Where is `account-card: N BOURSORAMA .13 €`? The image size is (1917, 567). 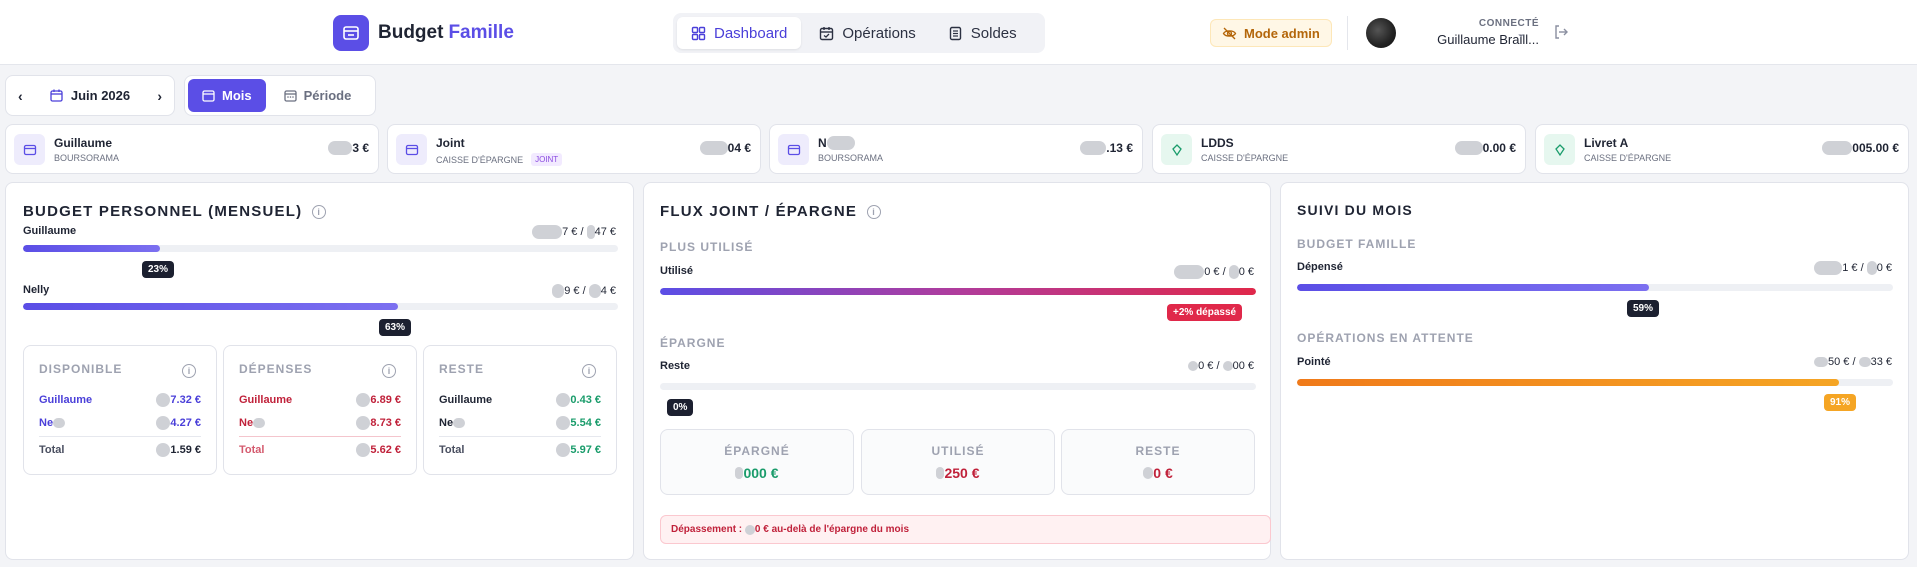
account-card: N BOURSORAMA .13 € is located at coordinates (956, 149).